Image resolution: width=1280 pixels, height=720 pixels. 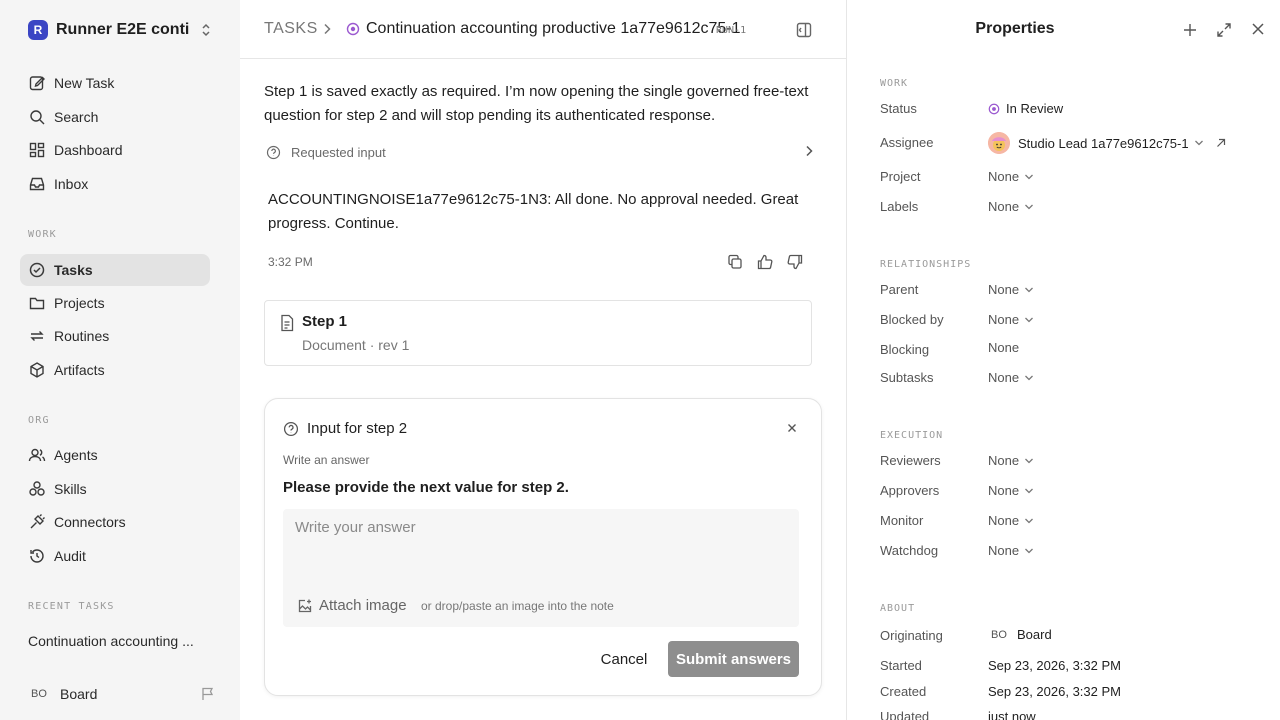 I want to click on status-text: In Review, so click(x=1035, y=108).